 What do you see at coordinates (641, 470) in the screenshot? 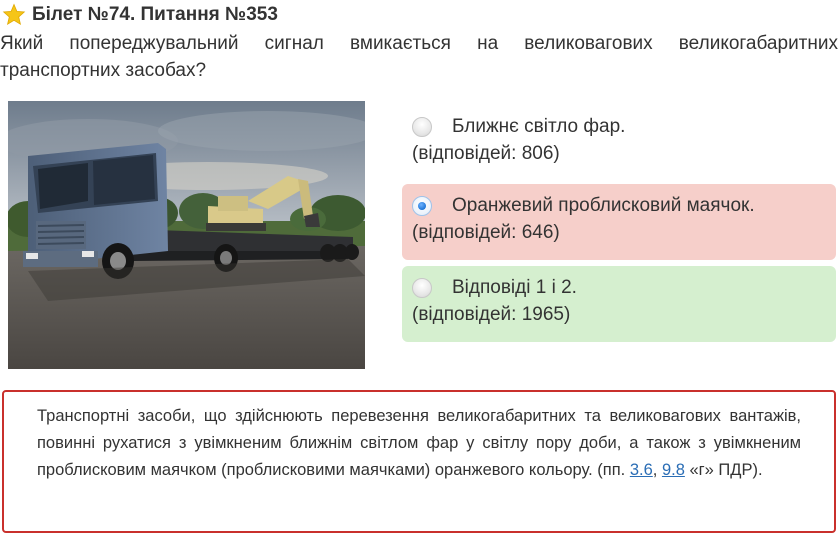
I see `rule-link-3-6: 3.6` at bounding box center [641, 470].